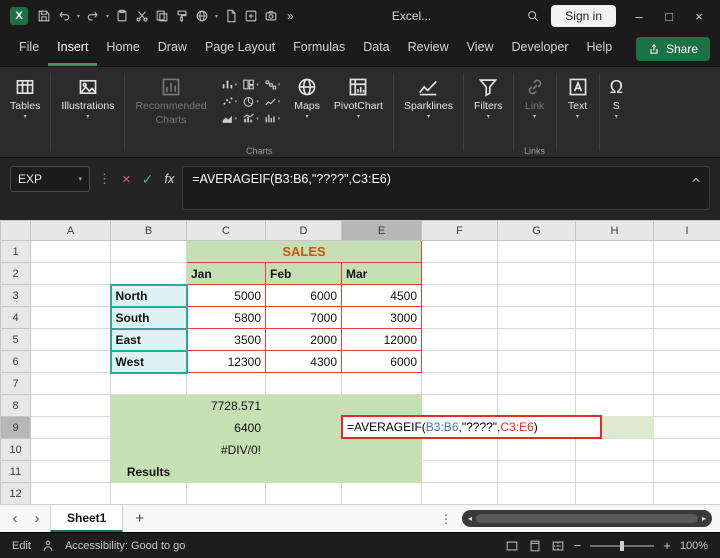 This screenshot has height=558, width=720. What do you see at coordinates (686, 493) in the screenshot?
I see `cell-i12` at bounding box center [686, 493].